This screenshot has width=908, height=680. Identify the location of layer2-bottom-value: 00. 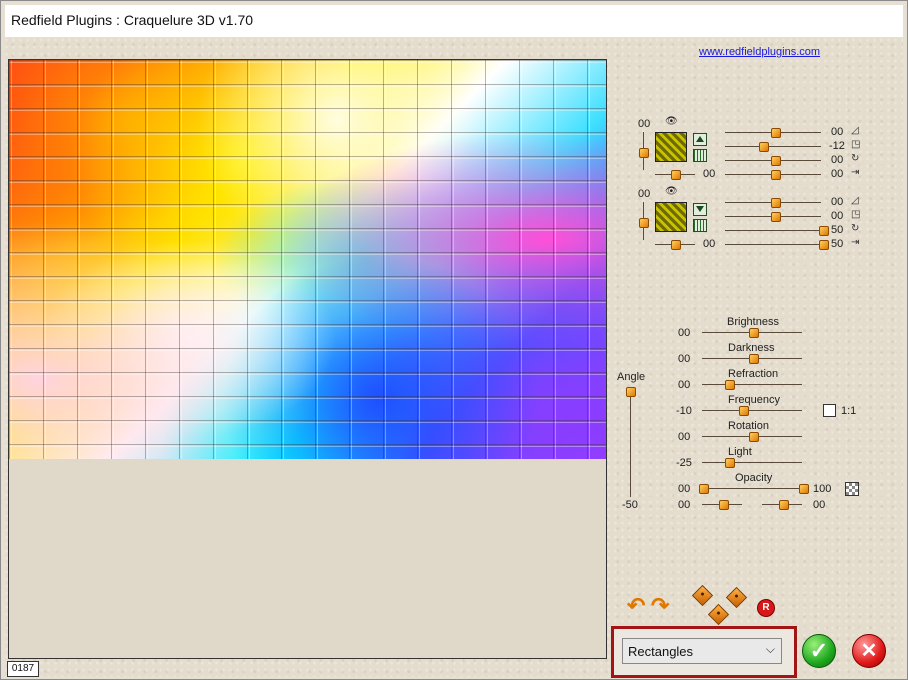
(709, 244).